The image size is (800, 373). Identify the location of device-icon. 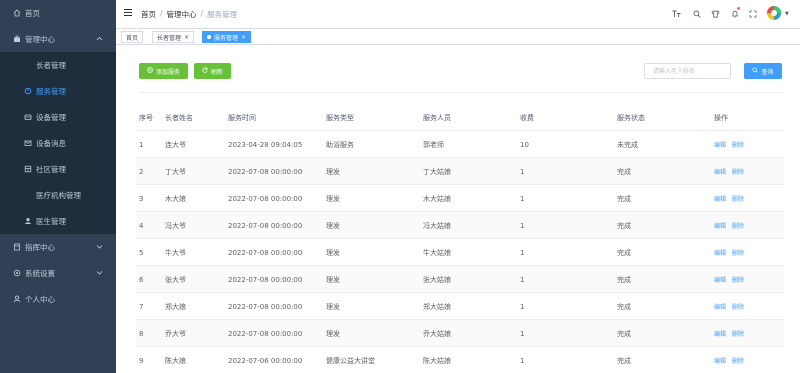
(28, 117).